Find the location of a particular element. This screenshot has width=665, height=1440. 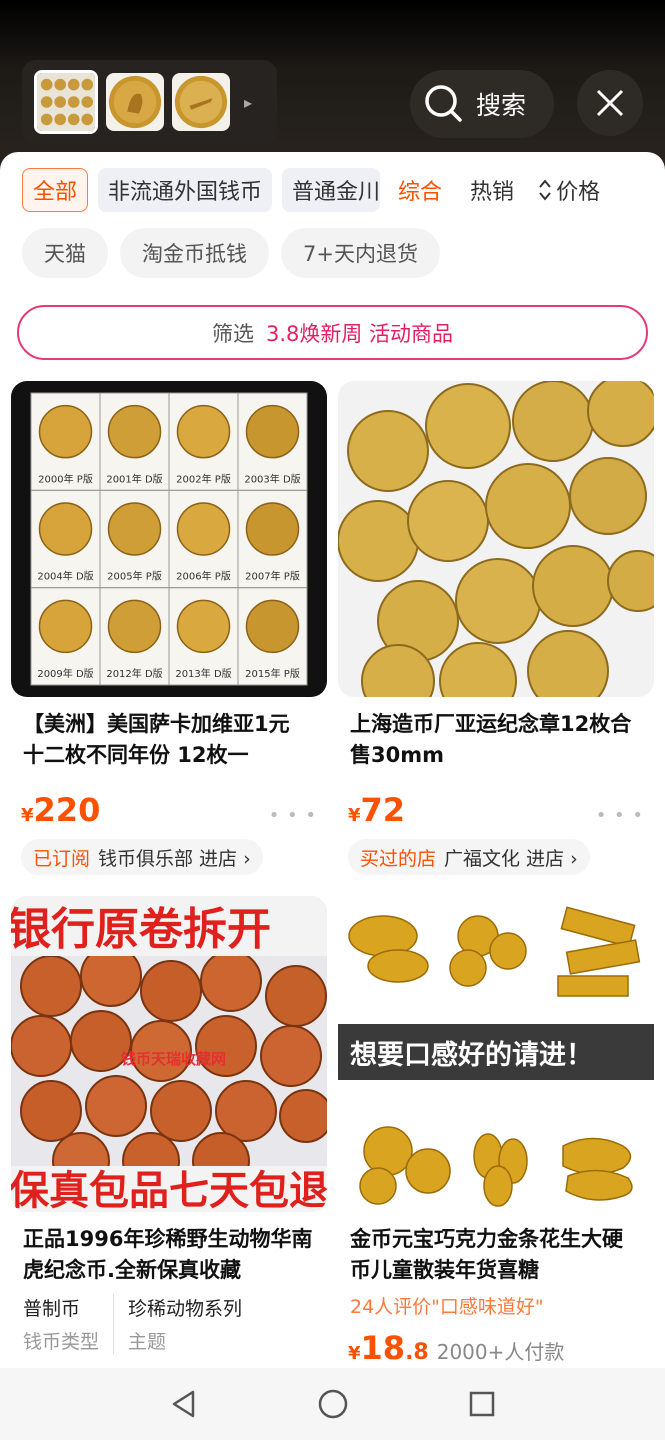

product-title-2: 上海造币厂亚运纪念章12枚合售30mm is located at coordinates (496, 740).